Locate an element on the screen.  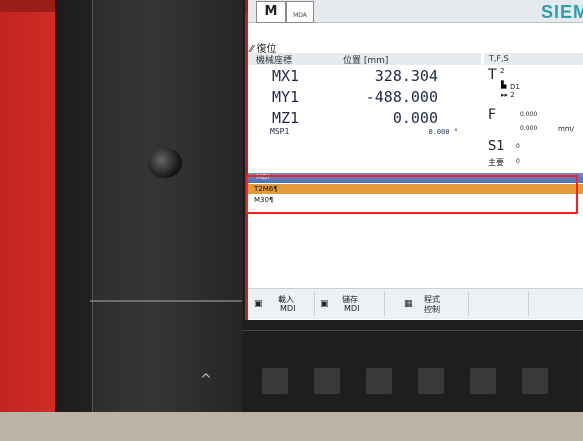
feed-actual: 0.000 is located at coordinates (529, 114).